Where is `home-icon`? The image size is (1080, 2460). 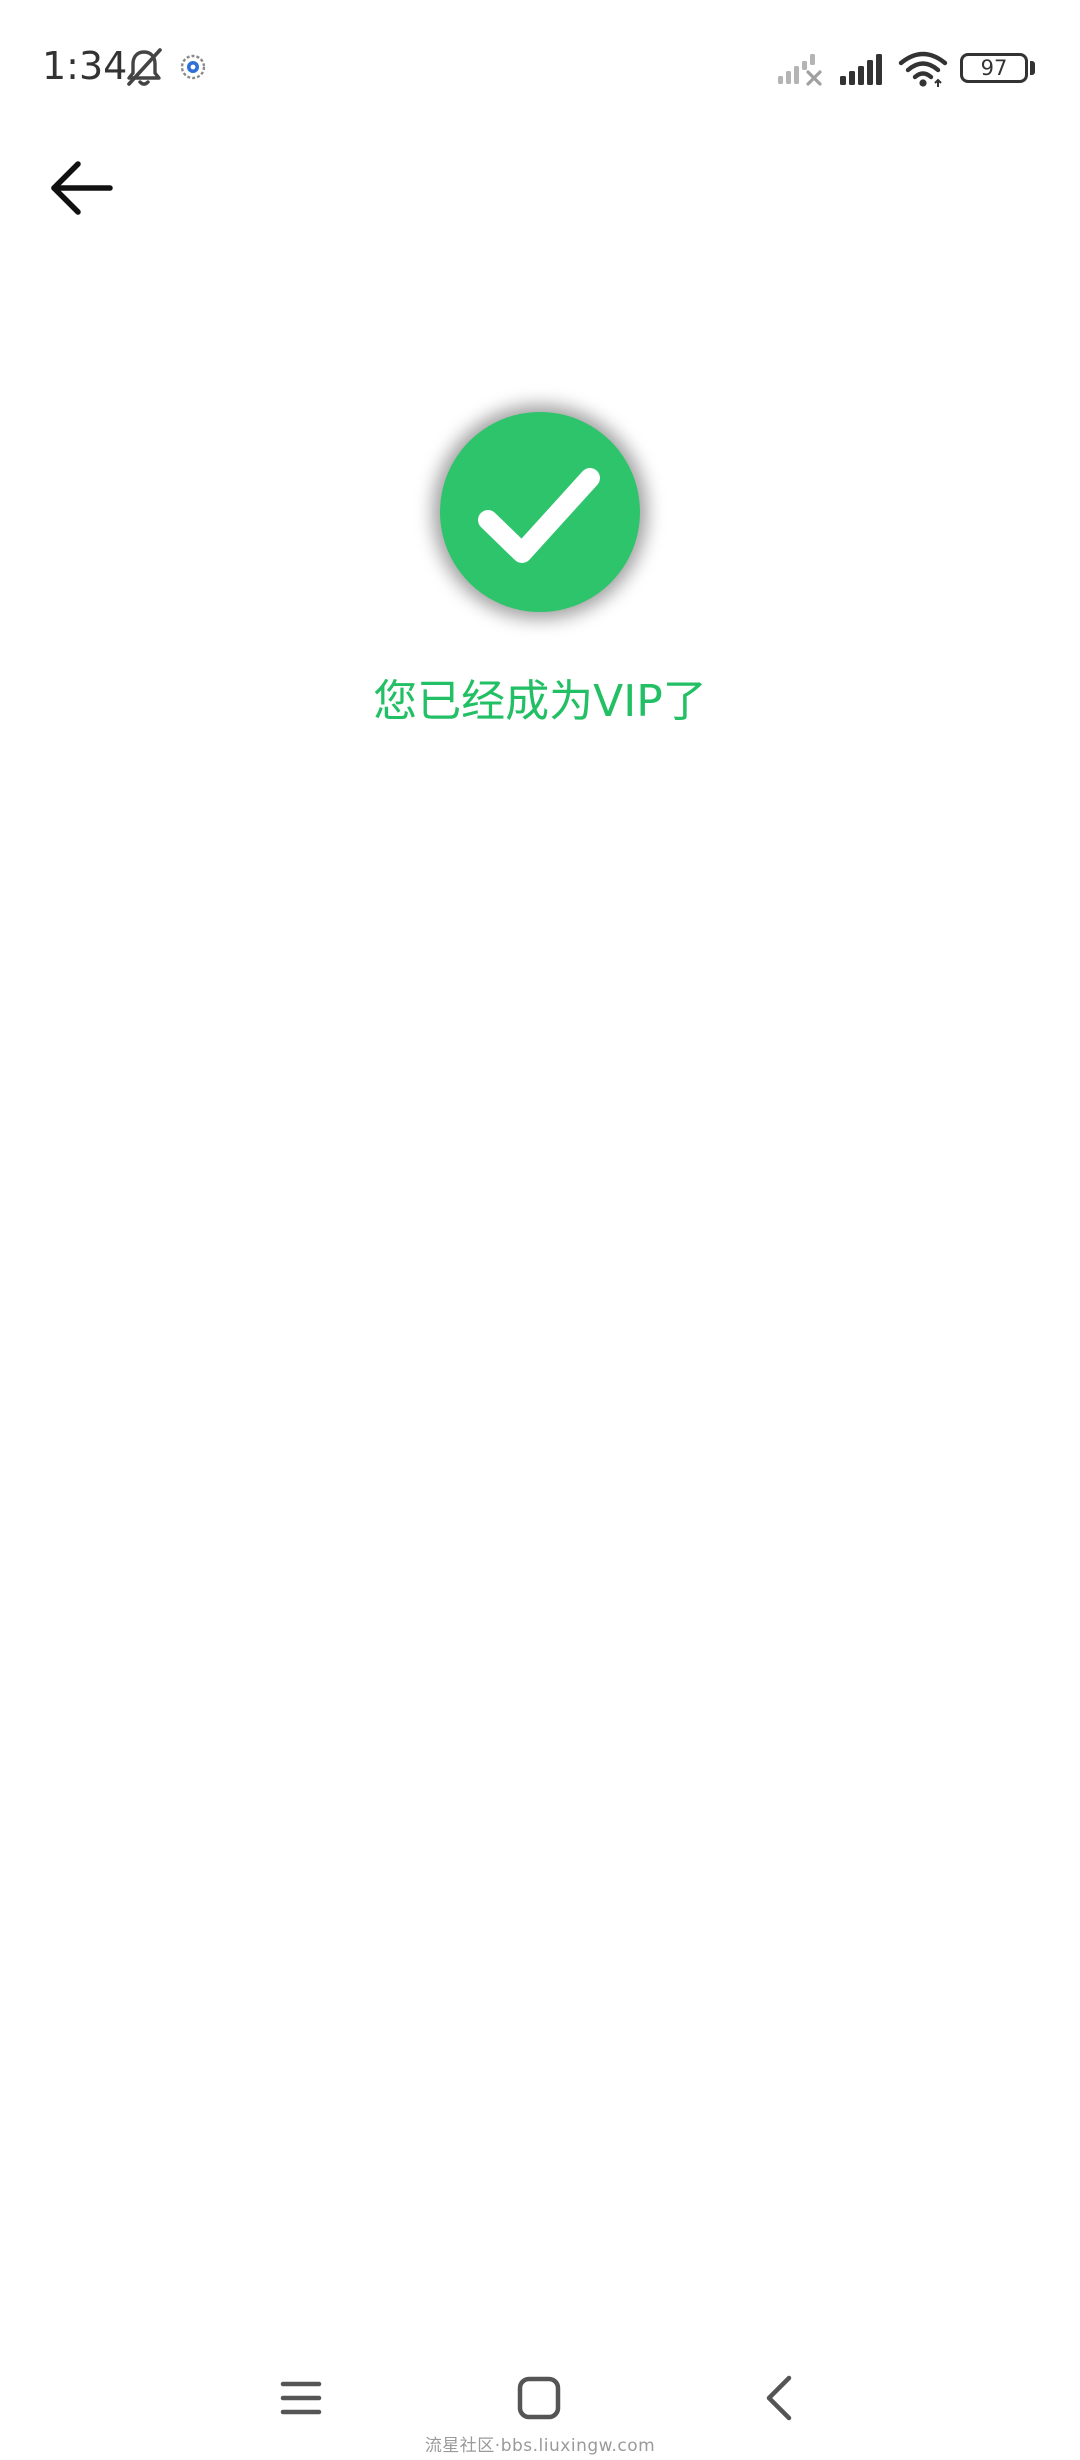
home-icon is located at coordinates (539, 2398).